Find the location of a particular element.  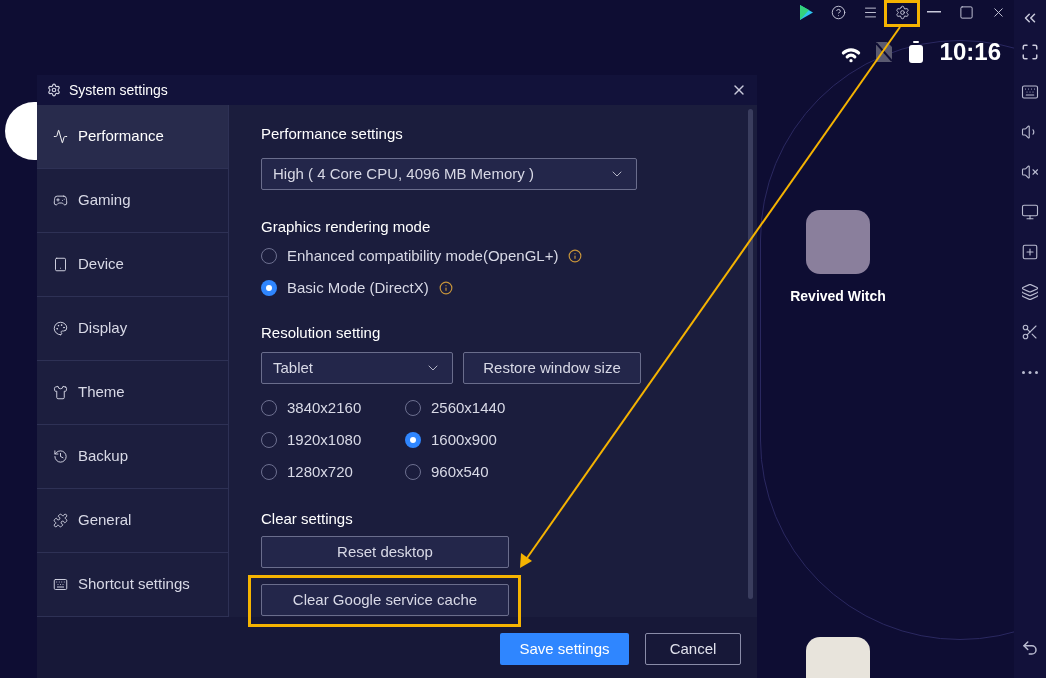

section-heading: Clear settings is located at coordinates (307, 518).